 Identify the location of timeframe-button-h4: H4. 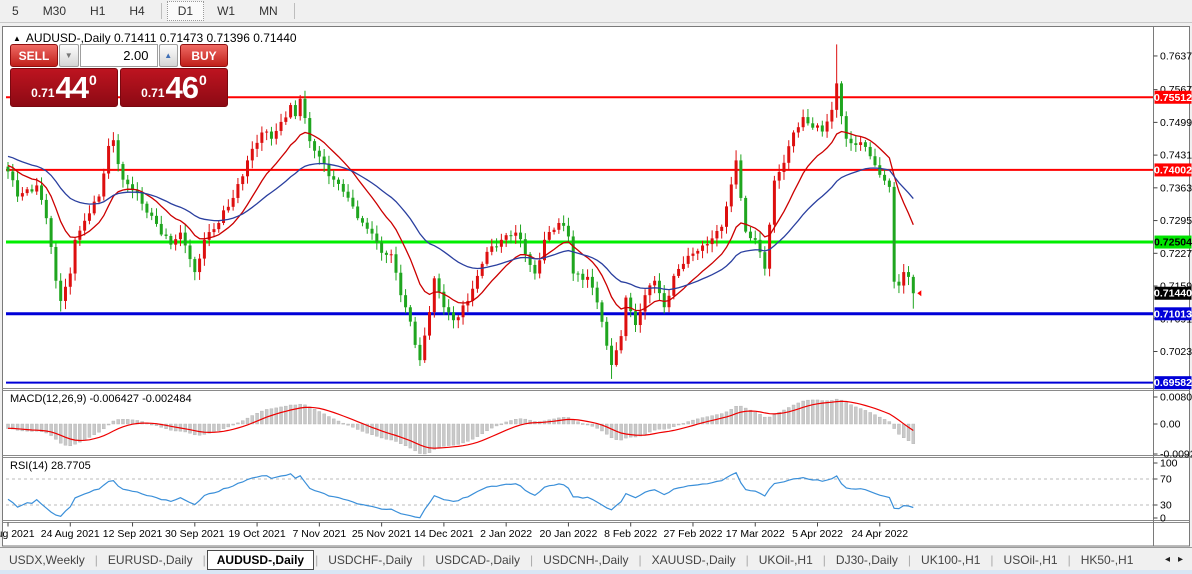
(136, 11).